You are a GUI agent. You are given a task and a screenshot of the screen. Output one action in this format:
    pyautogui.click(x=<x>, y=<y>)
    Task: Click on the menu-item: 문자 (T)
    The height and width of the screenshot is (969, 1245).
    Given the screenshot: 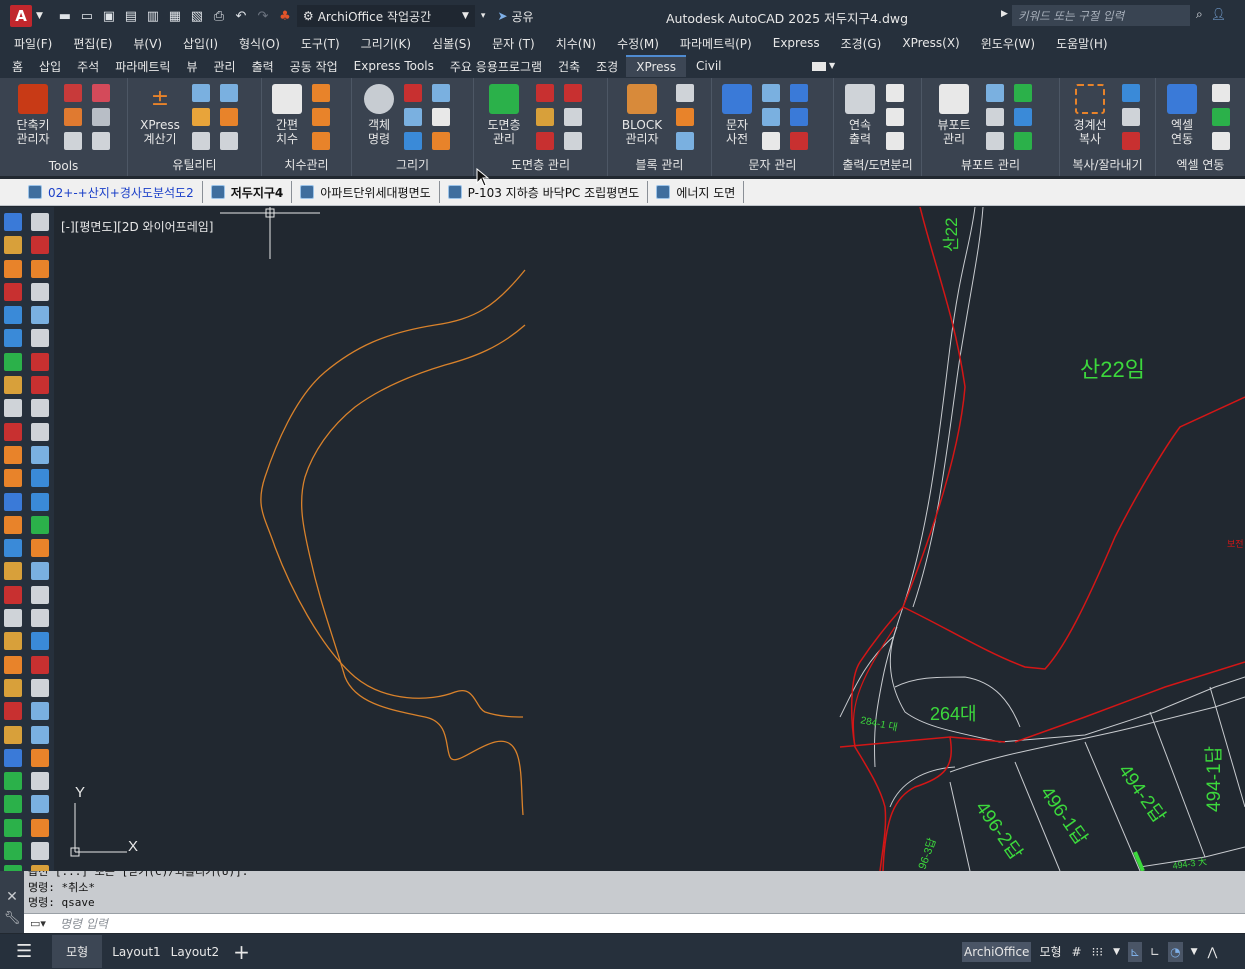 What is the action you would take?
    pyautogui.click(x=513, y=43)
    